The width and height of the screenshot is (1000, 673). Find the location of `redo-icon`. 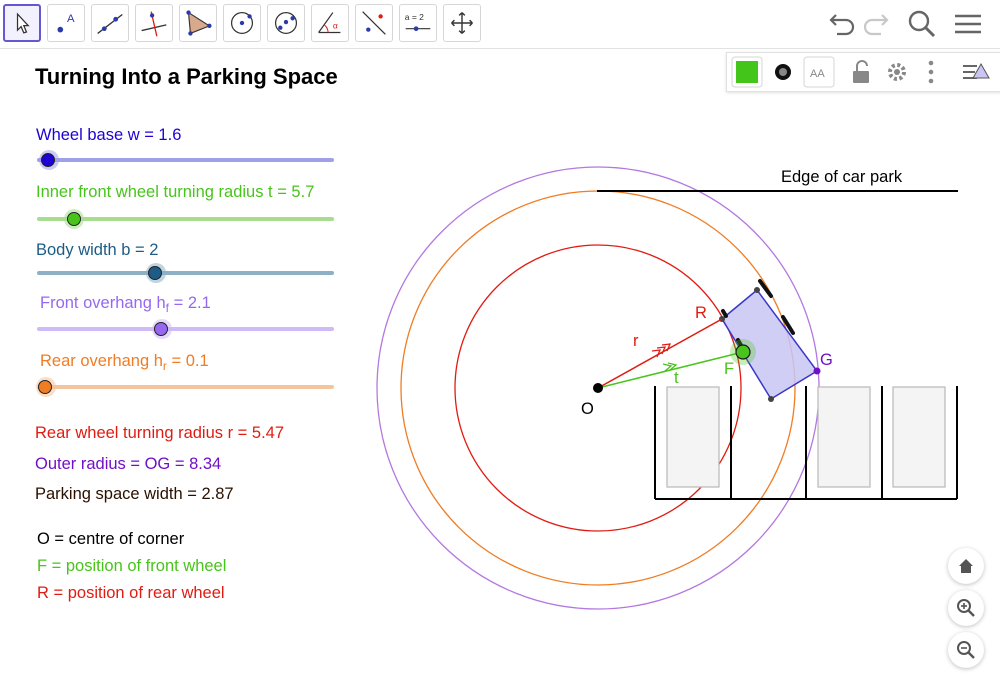

redo-icon is located at coordinates (876, 25).